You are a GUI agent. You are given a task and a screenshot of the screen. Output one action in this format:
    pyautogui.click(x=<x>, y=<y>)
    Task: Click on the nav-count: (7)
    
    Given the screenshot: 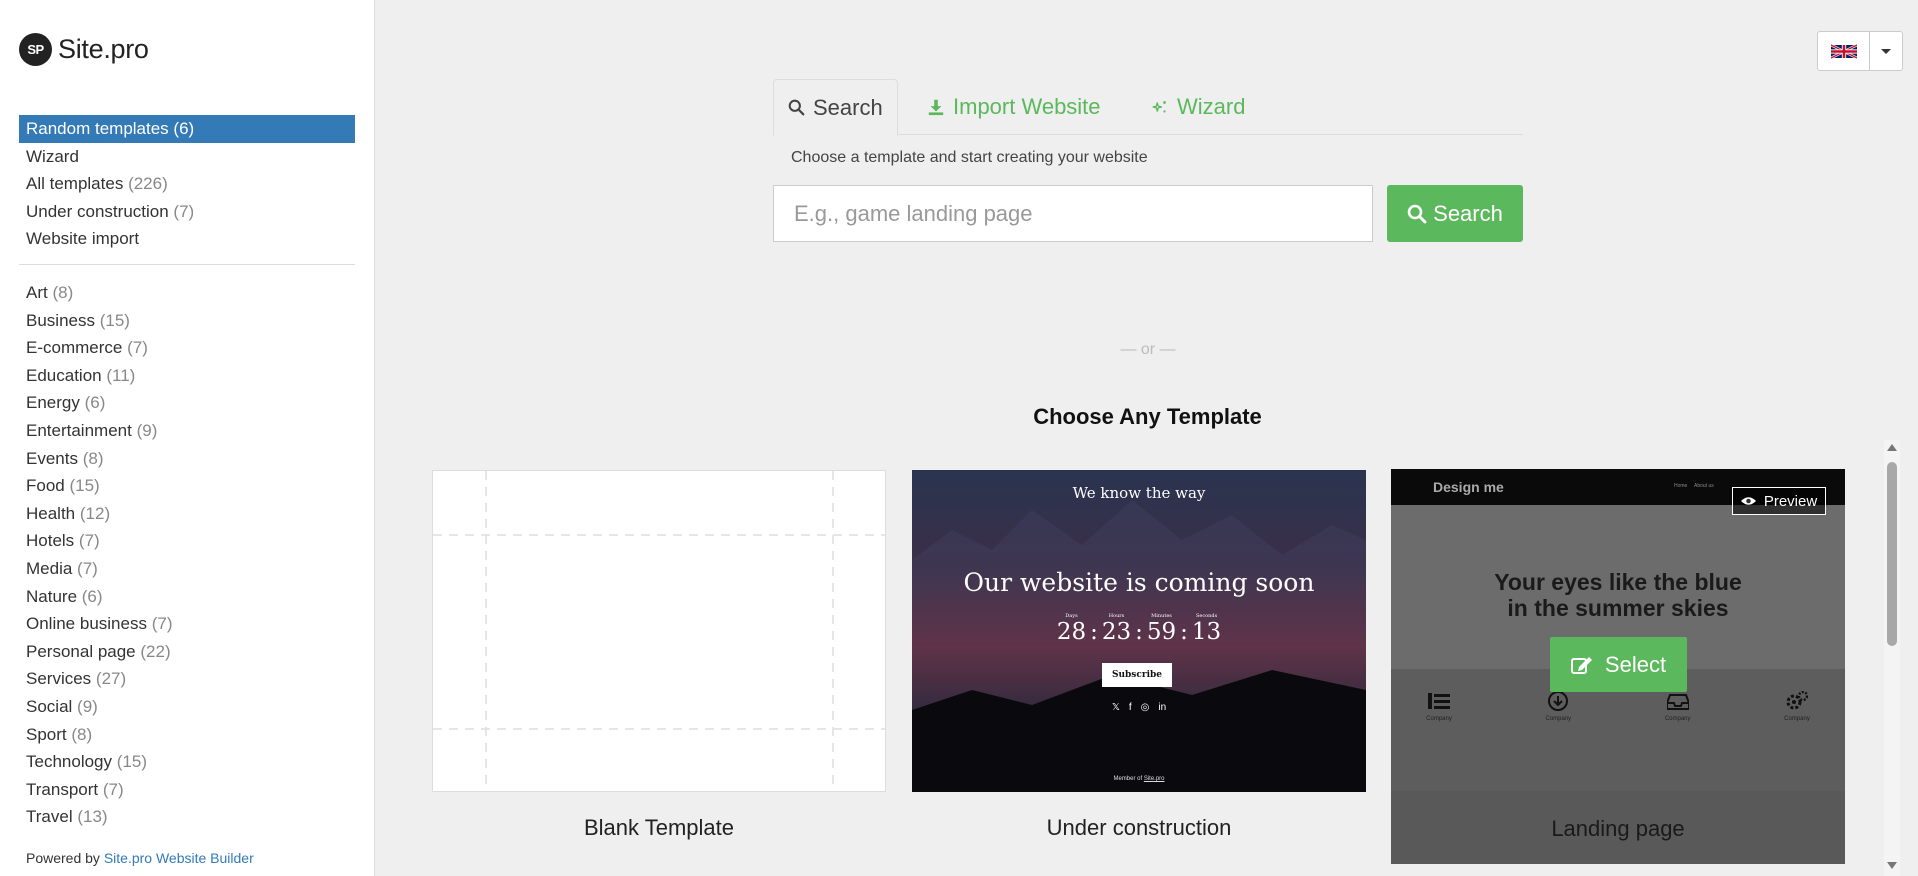 What is the action you would take?
    pyautogui.click(x=184, y=211)
    